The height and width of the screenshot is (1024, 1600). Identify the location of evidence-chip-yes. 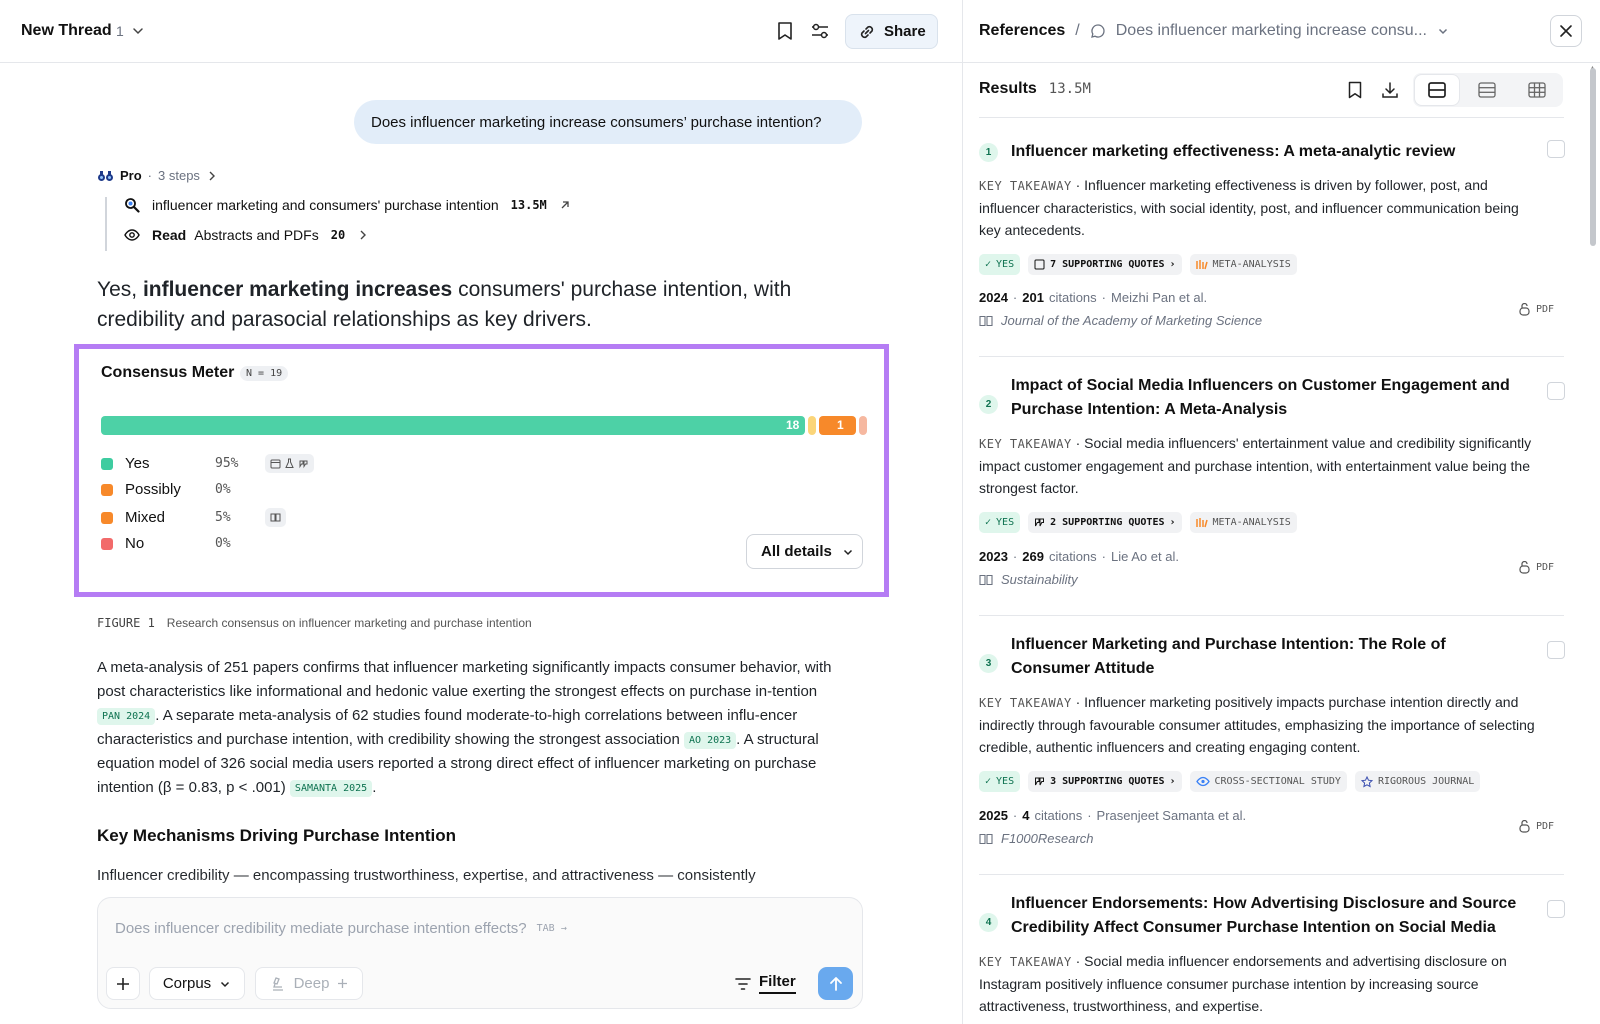
(289, 463).